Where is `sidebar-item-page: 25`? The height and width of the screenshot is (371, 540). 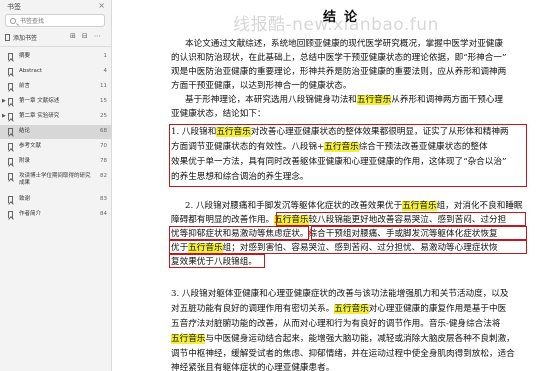 sidebar-item-page: 25 is located at coordinates (103, 116).